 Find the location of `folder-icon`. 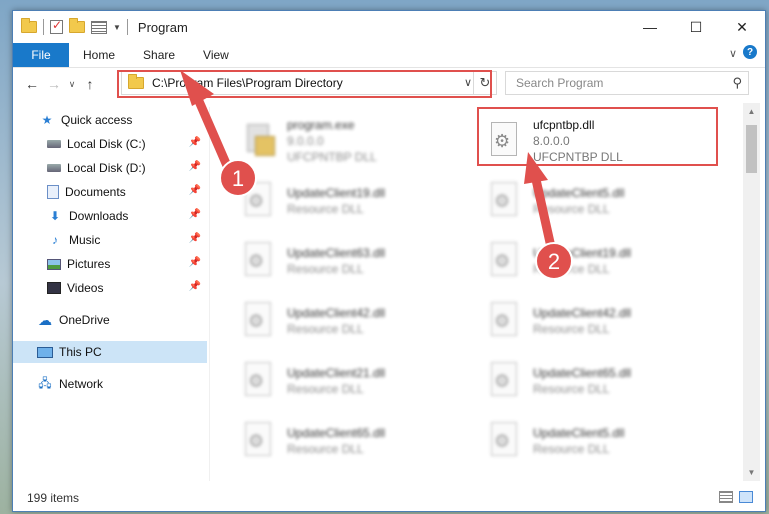

folder-icon is located at coordinates (29, 25).